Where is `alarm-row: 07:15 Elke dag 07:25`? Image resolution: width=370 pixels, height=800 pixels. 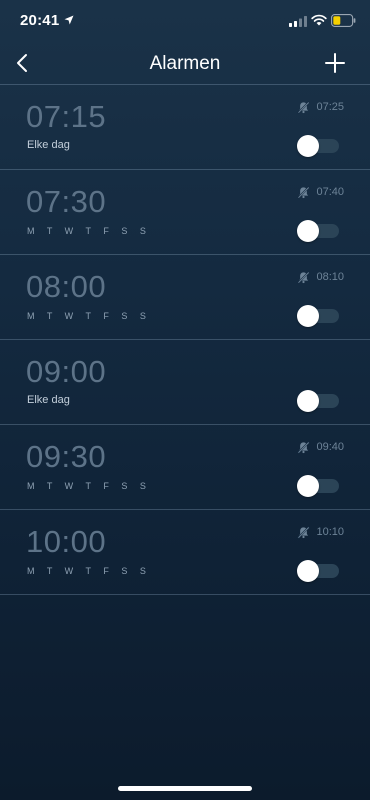 alarm-row: 07:15 Elke dag 07:25 is located at coordinates (185, 127).